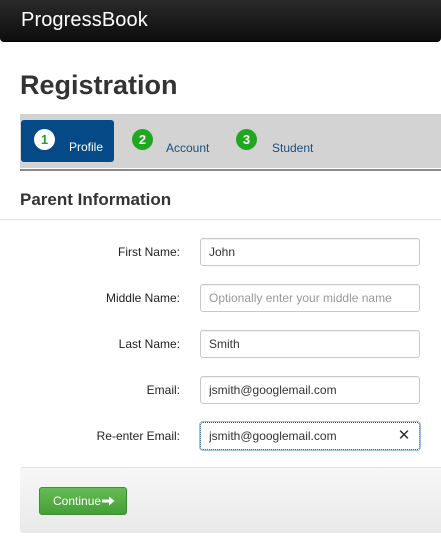  I want to click on step-student: 3 Student, so click(291, 141).